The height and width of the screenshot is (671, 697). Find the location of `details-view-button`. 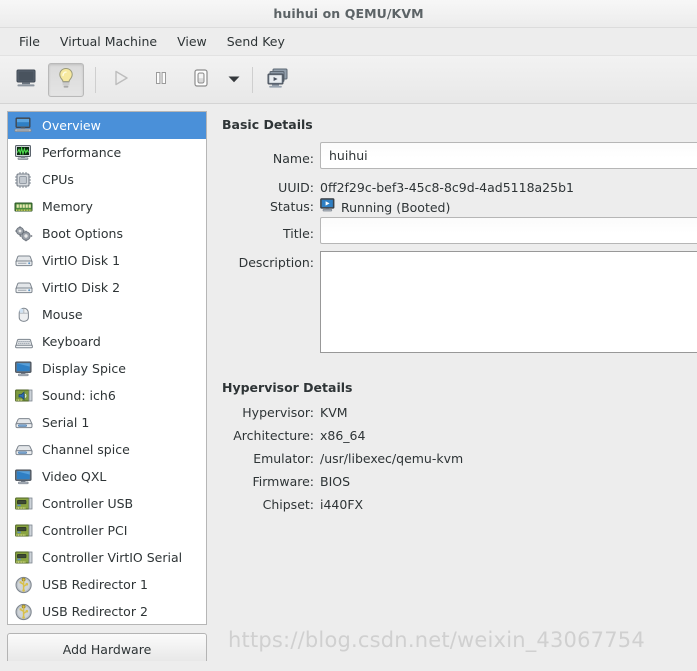

details-view-button is located at coordinates (66, 79).